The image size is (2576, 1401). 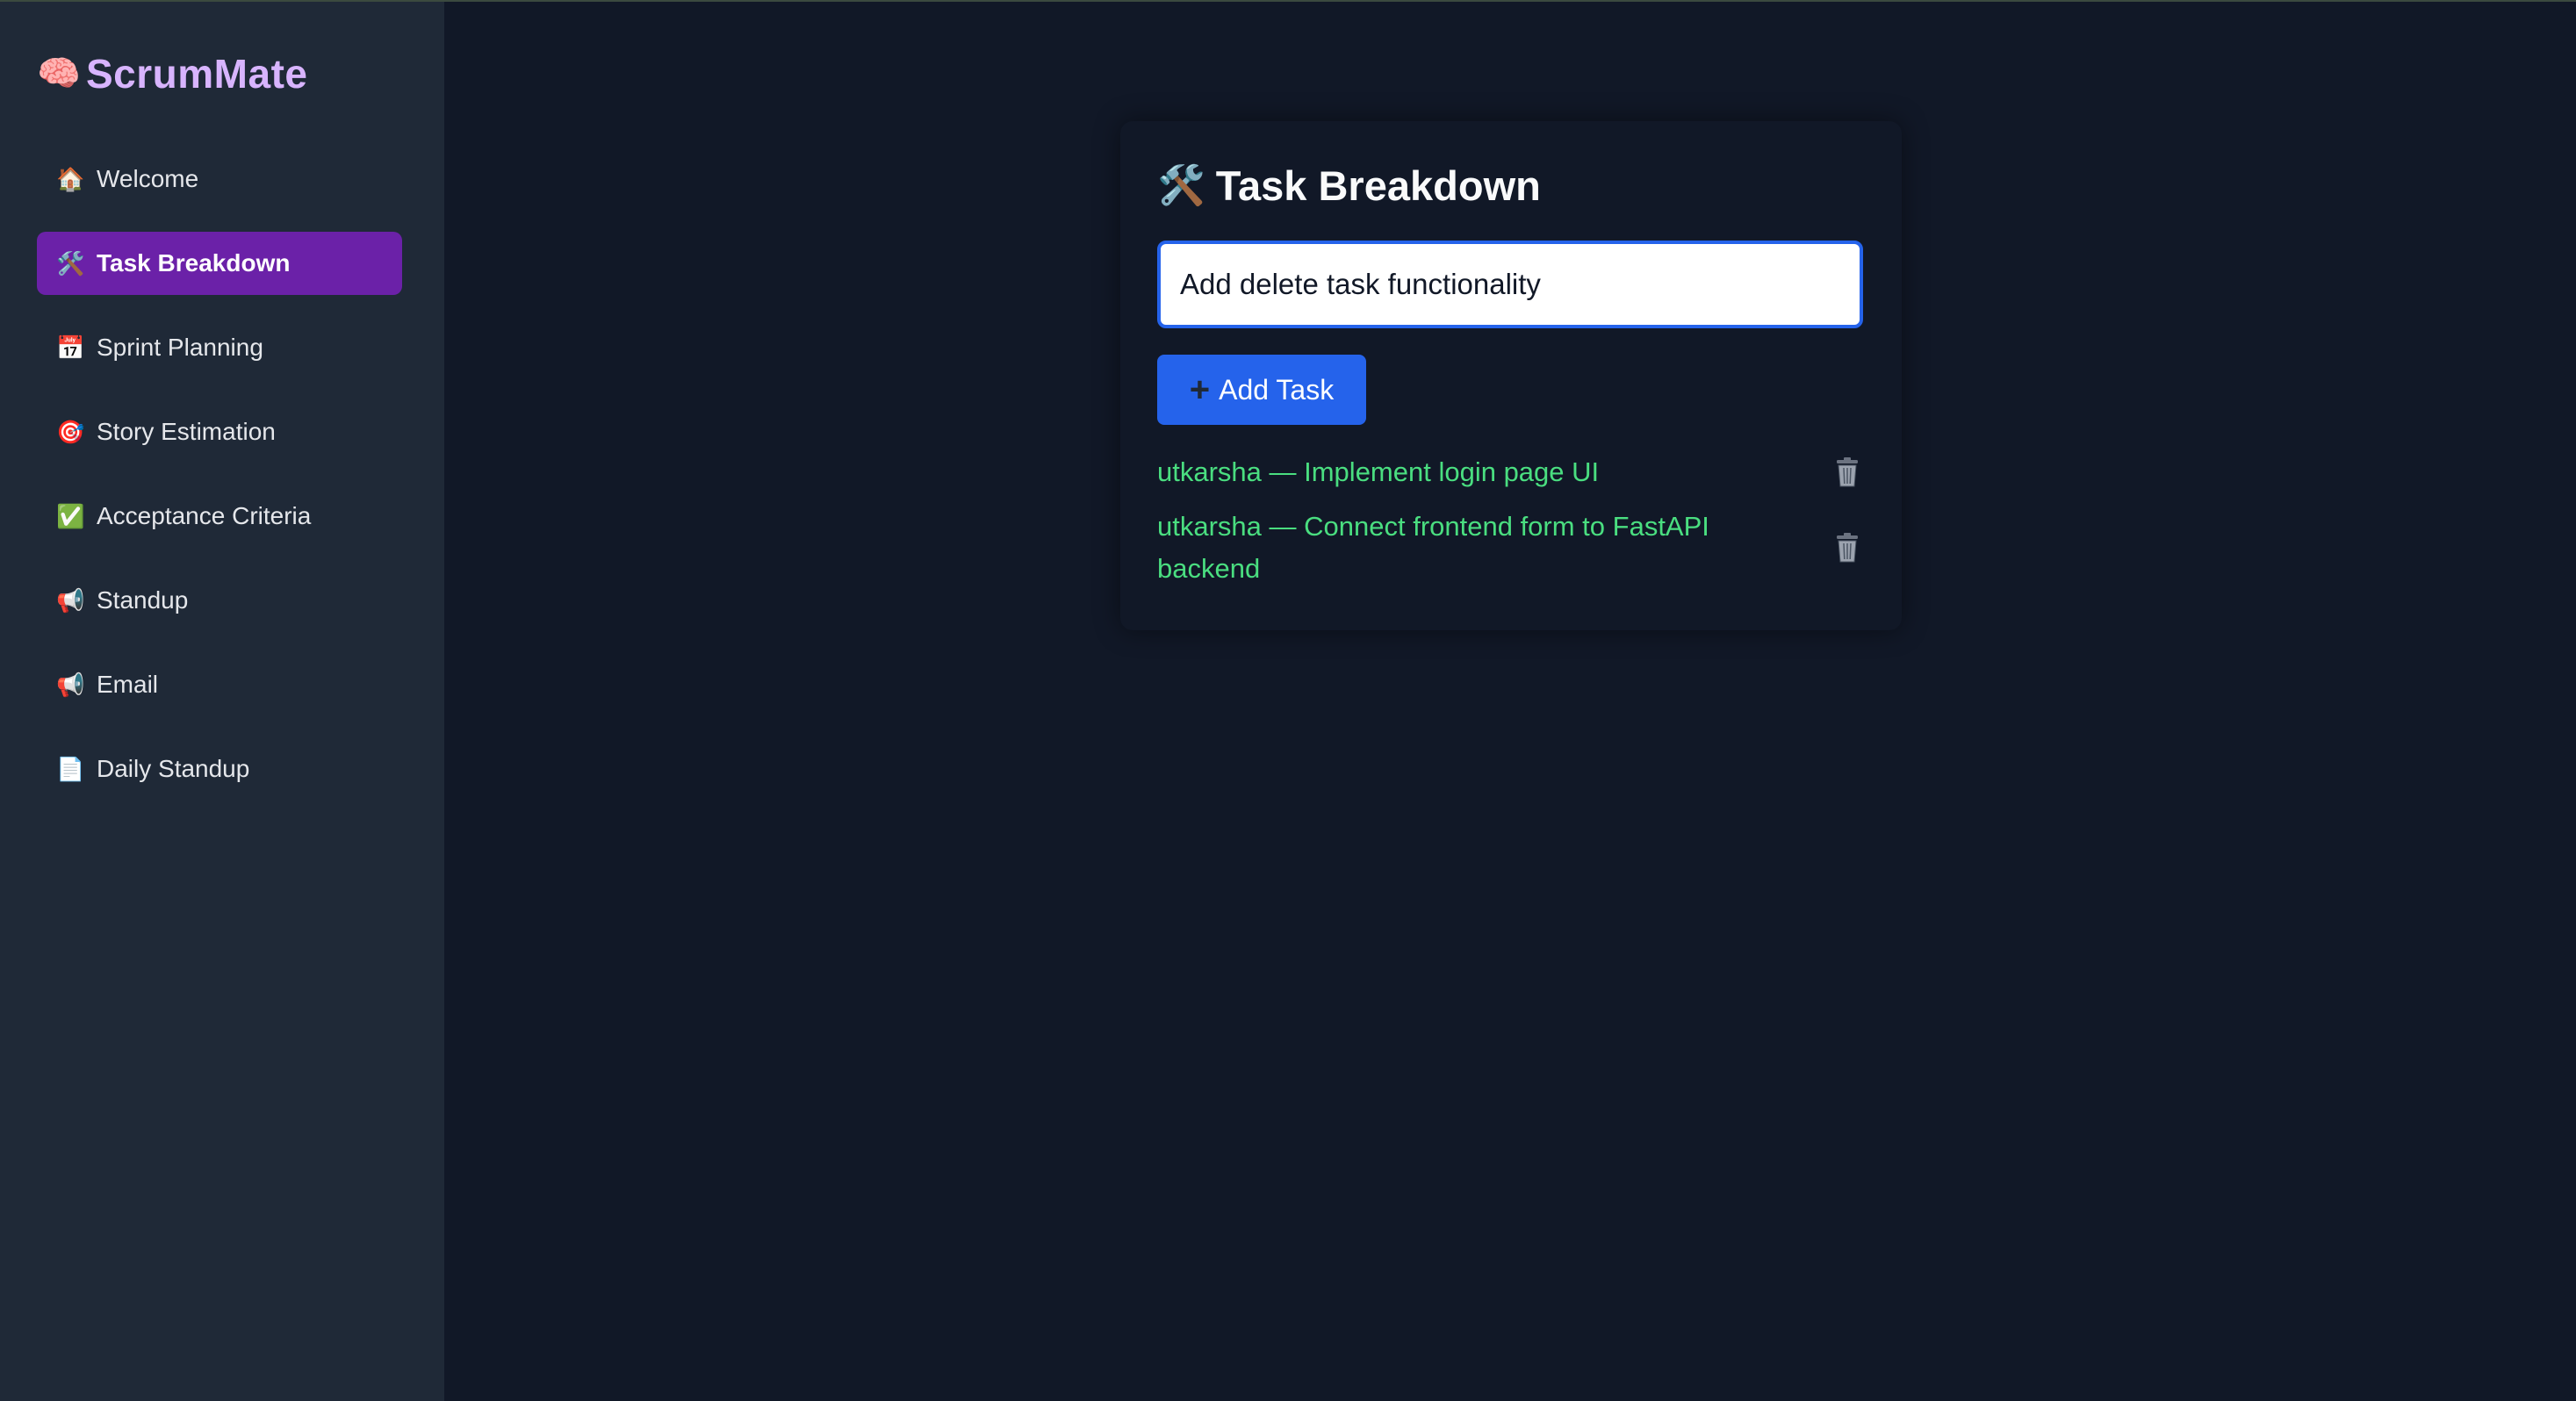 I want to click on sidebar-item-task-breakdown: 🛠️ Task Breakdown, so click(x=219, y=263).